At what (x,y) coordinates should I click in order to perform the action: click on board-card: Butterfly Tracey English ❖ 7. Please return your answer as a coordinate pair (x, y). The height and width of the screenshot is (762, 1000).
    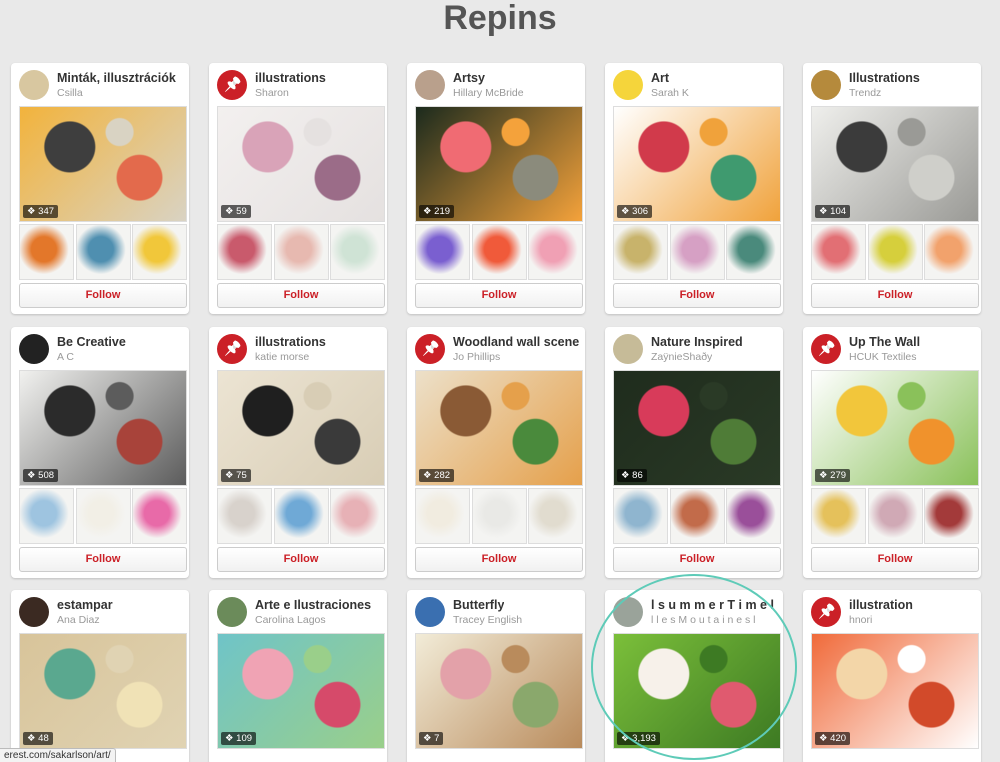
    Looking at the image, I should click on (496, 676).